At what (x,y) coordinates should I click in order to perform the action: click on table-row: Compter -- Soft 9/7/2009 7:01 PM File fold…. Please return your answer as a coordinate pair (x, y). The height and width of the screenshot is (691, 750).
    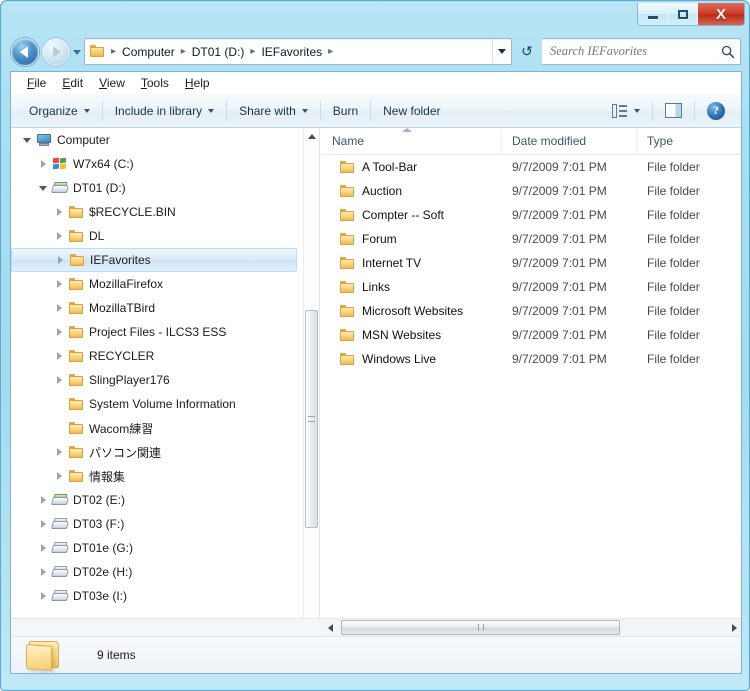
    Looking at the image, I should click on (531, 215).